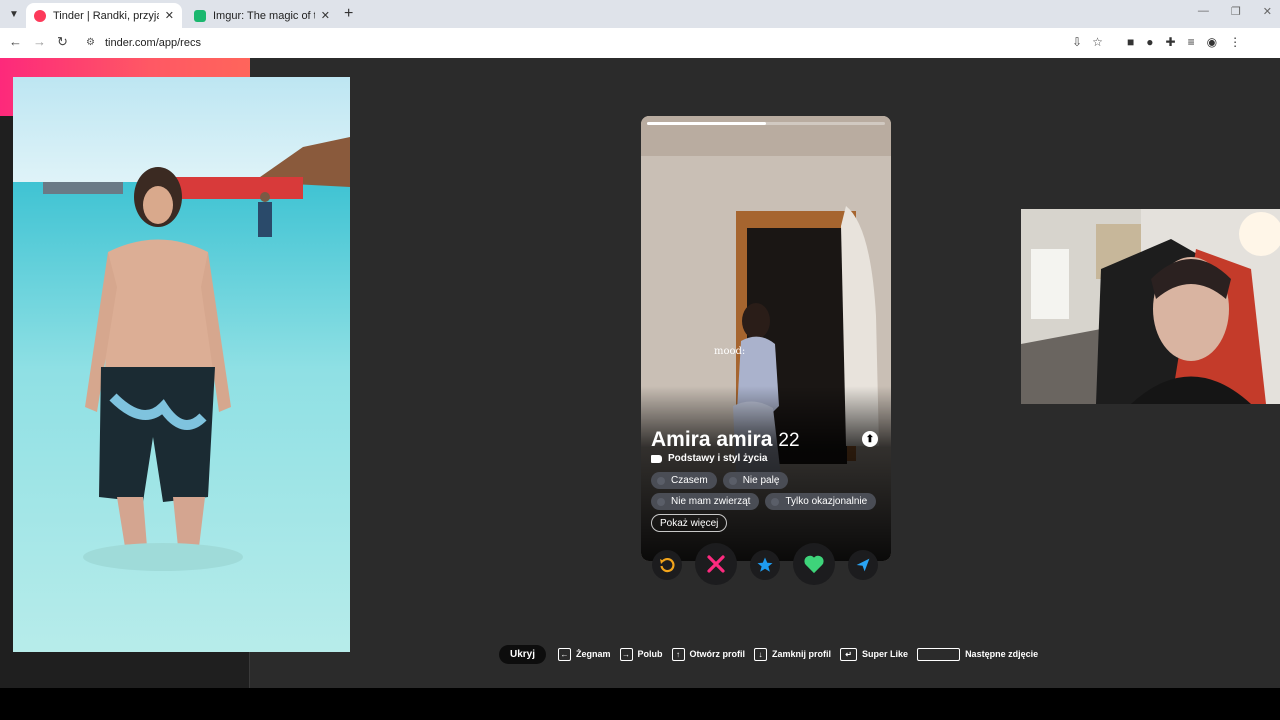 The width and height of the screenshot is (1280, 720). I want to click on shortcut-label: Żegnam, so click(593, 654).